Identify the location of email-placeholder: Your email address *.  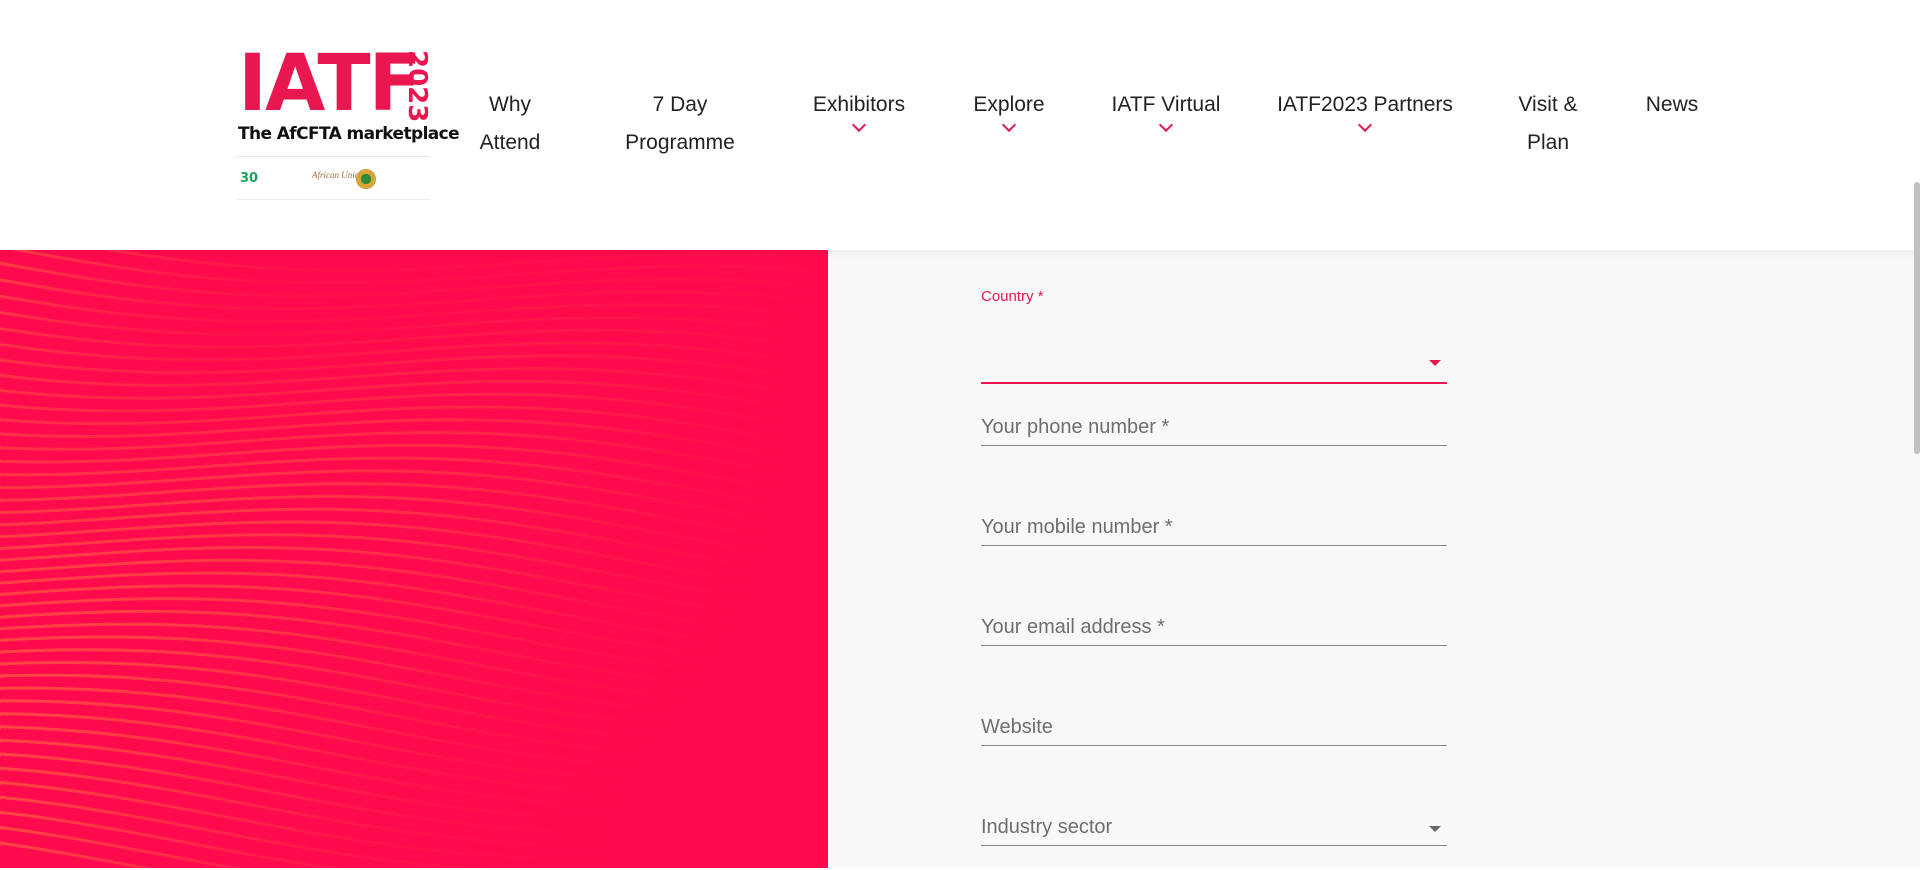
(1073, 627).